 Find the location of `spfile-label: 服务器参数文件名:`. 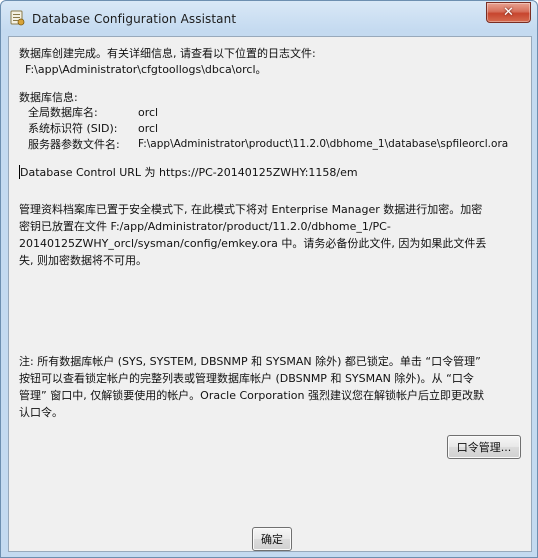

spfile-label: 服务器参数文件名: is located at coordinates (74, 144).